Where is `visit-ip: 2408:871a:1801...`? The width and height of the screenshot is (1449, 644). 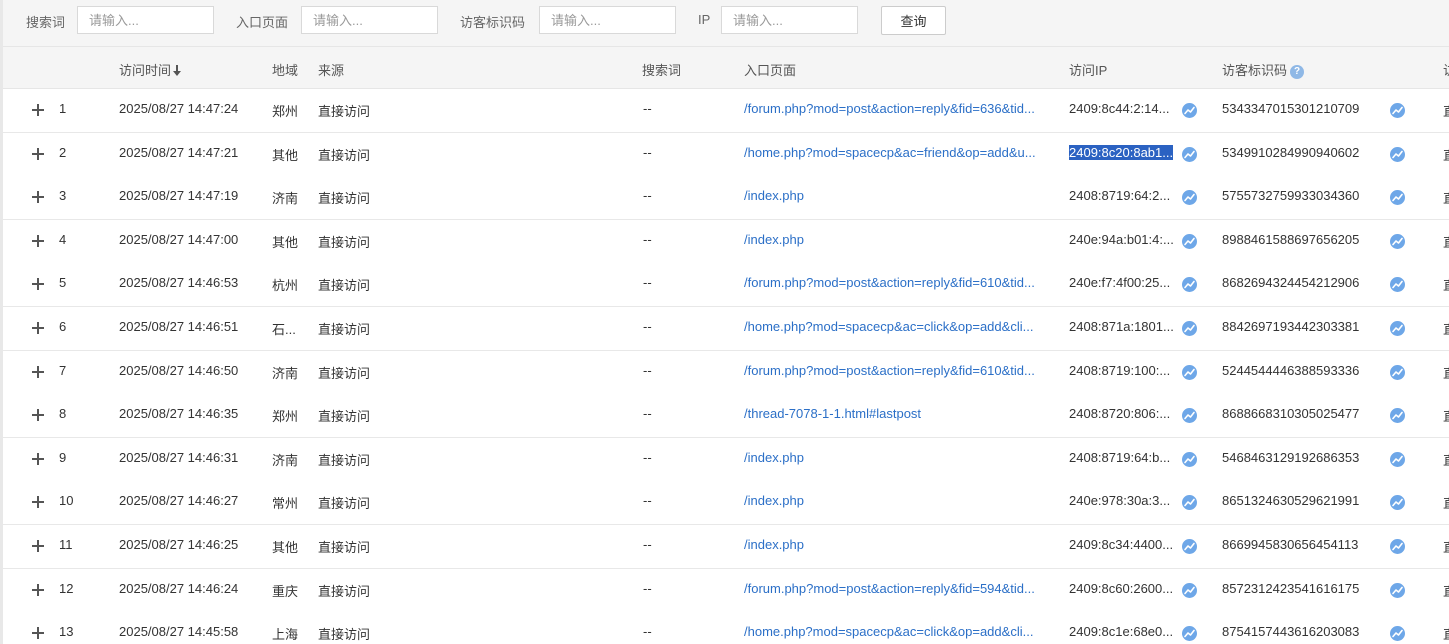 visit-ip: 2408:871a:1801... is located at coordinates (1121, 326).